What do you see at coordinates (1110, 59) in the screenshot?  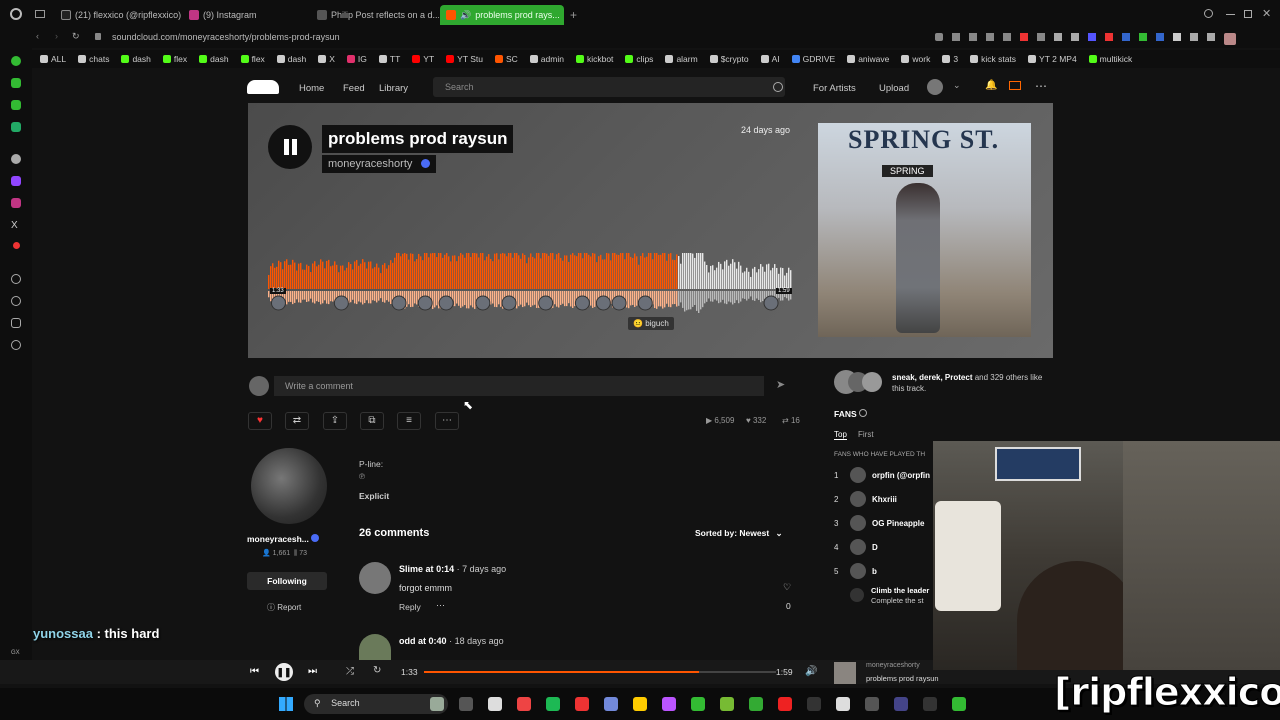 I see `bookmark-item: multikick` at bounding box center [1110, 59].